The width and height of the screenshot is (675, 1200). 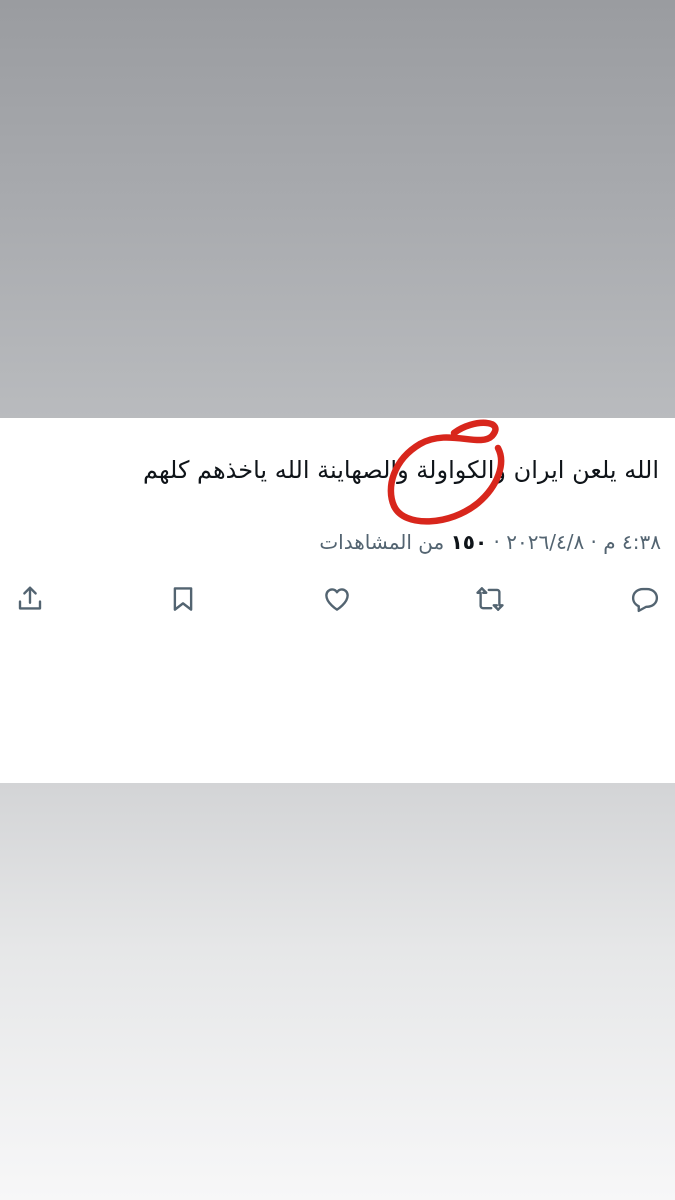 I want to click on views-label: من المشاهدات, so click(x=385, y=542).